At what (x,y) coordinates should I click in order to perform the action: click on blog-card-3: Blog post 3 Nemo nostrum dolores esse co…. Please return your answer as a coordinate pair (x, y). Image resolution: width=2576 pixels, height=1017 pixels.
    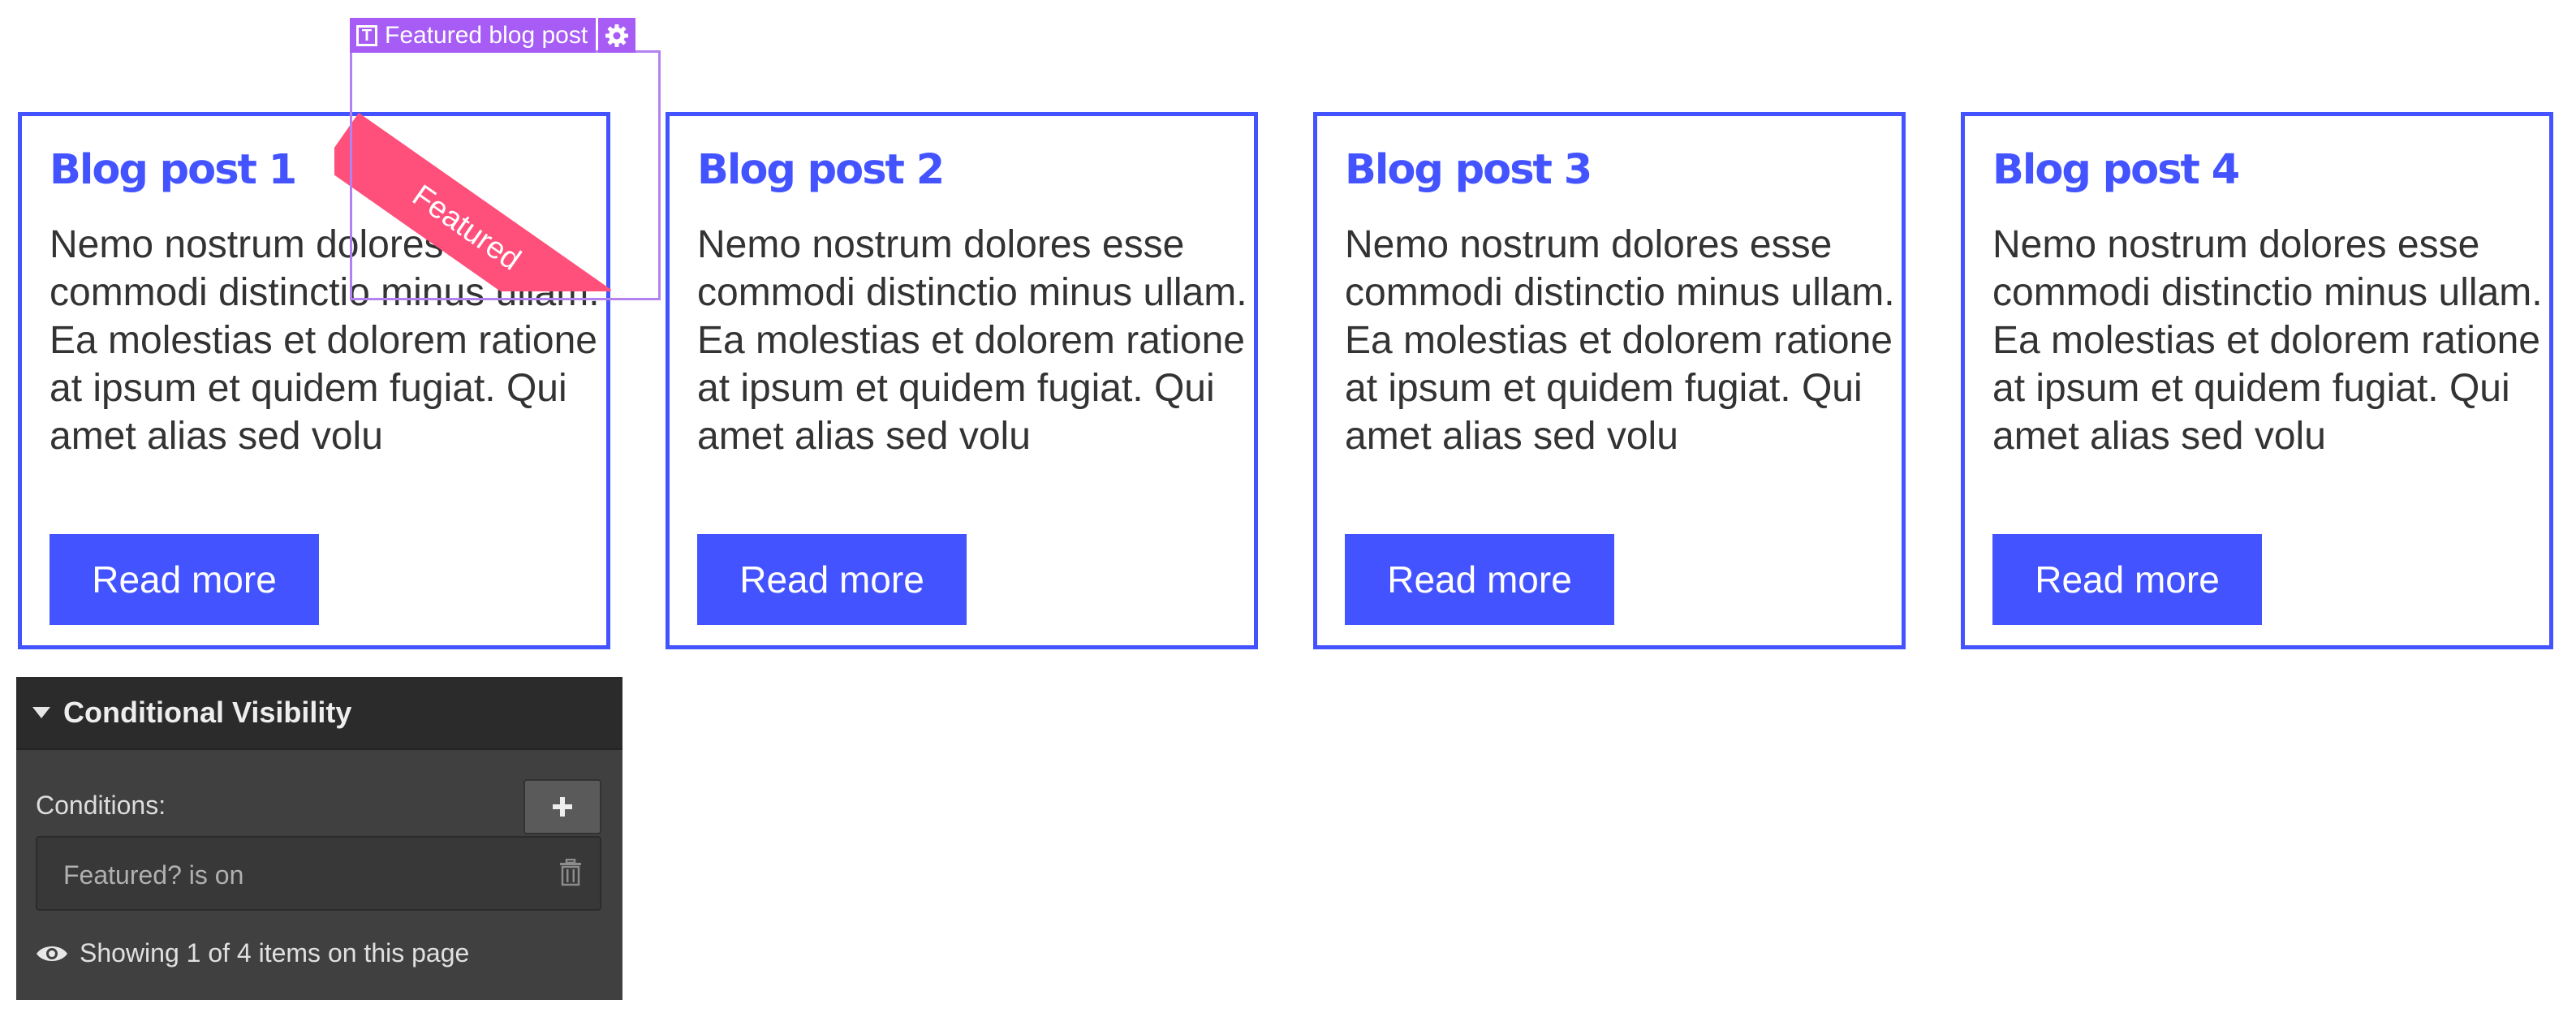
    Looking at the image, I should click on (1610, 380).